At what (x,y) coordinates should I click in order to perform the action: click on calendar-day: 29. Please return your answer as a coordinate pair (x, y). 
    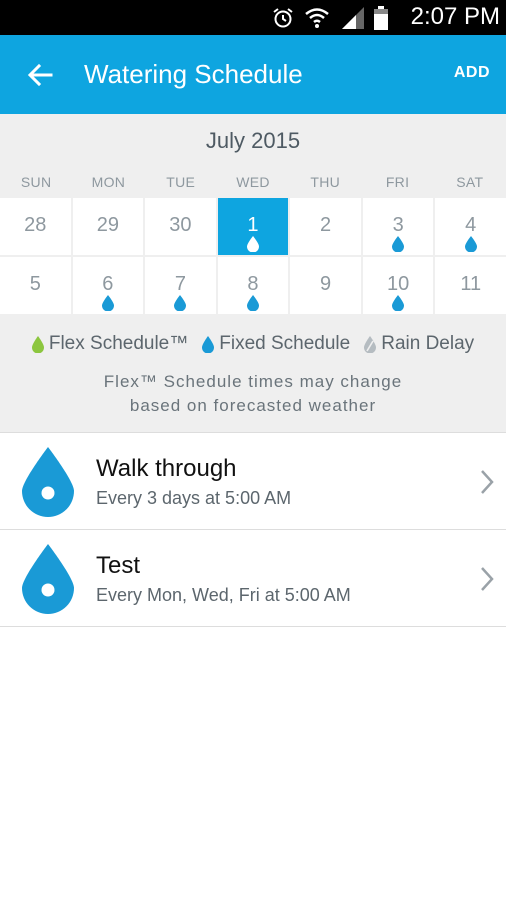
    Looking at the image, I should click on (108, 226).